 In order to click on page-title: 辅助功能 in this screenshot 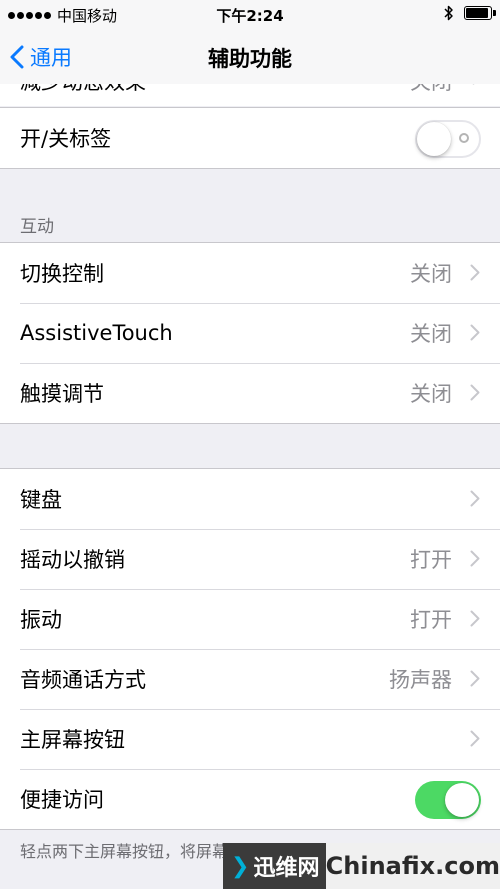, I will do `click(250, 59)`.